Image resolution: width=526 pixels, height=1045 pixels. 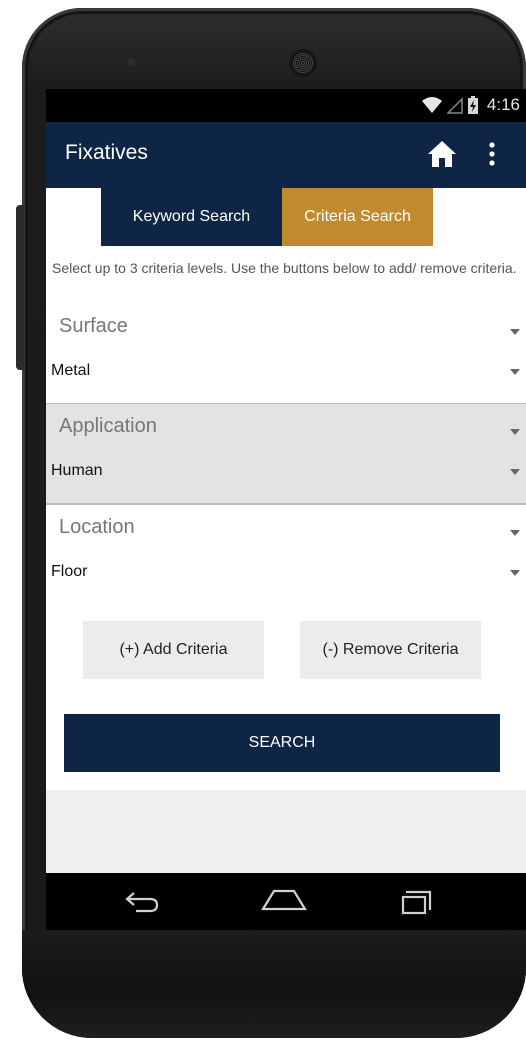 I want to click on home-nav-icon, so click(x=284, y=900).